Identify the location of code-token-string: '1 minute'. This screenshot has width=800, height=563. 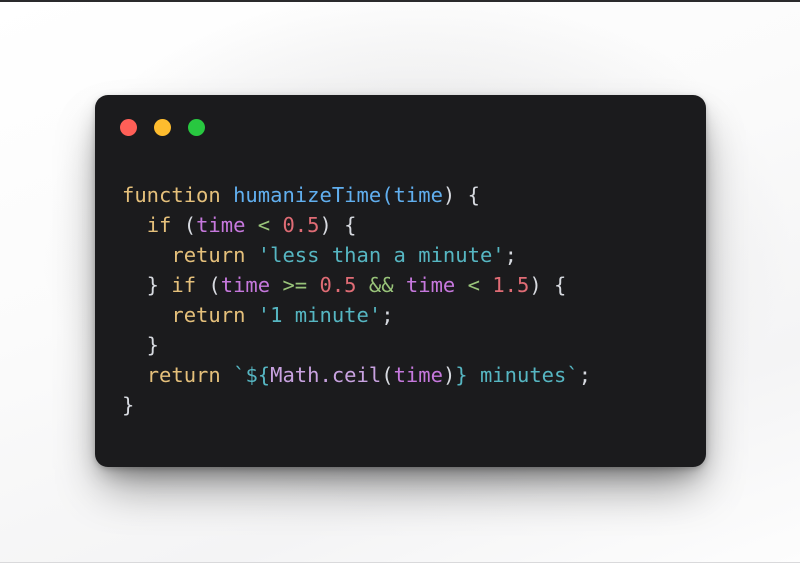
(319, 315).